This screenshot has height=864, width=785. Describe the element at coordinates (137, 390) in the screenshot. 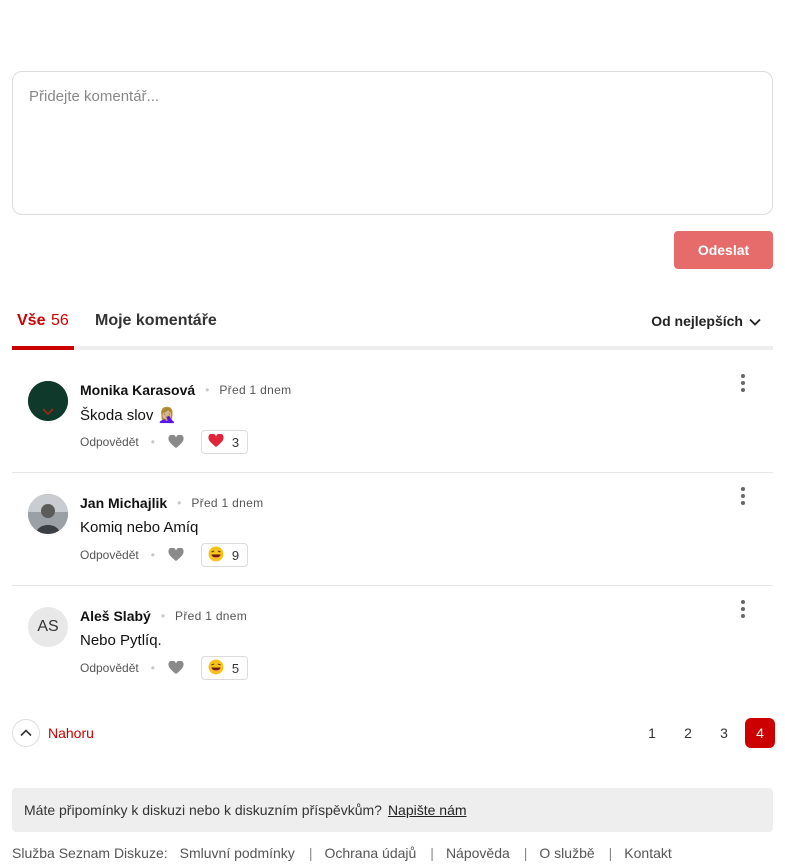

I see `comment-author: Monika Karasová` at that location.